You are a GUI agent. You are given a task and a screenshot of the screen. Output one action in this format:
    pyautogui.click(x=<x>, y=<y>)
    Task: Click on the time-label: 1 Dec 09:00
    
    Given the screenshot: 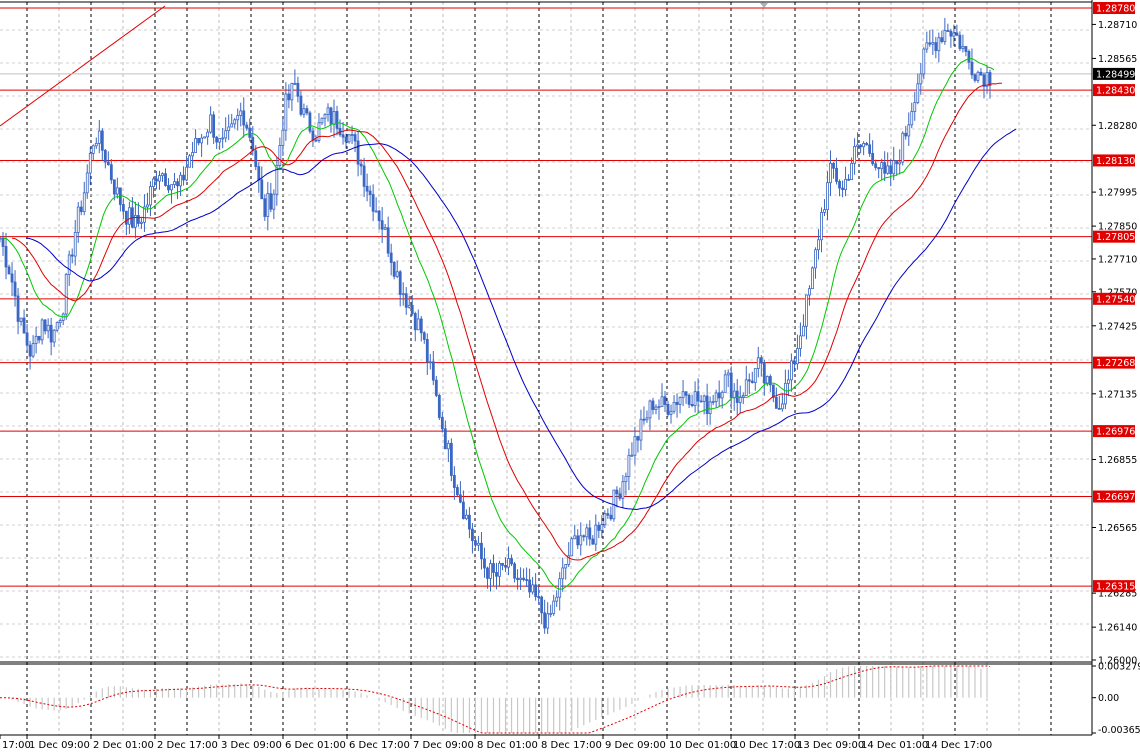 What is the action you would take?
    pyautogui.click(x=59, y=745)
    